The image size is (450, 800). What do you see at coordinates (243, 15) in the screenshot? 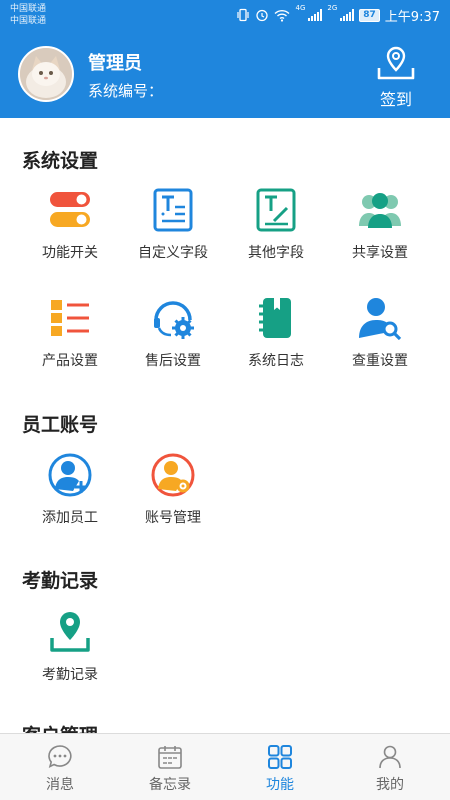
I see `vibrate-icon` at bounding box center [243, 15].